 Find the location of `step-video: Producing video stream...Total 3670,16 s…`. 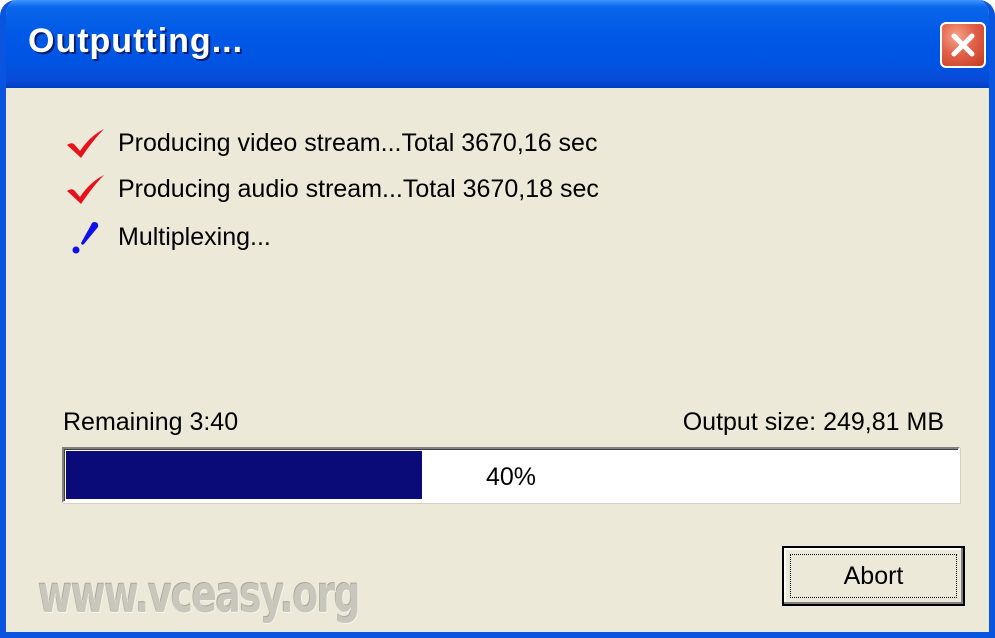

step-video: Producing video stream...Total 3670,16 s… is located at coordinates (330, 143).